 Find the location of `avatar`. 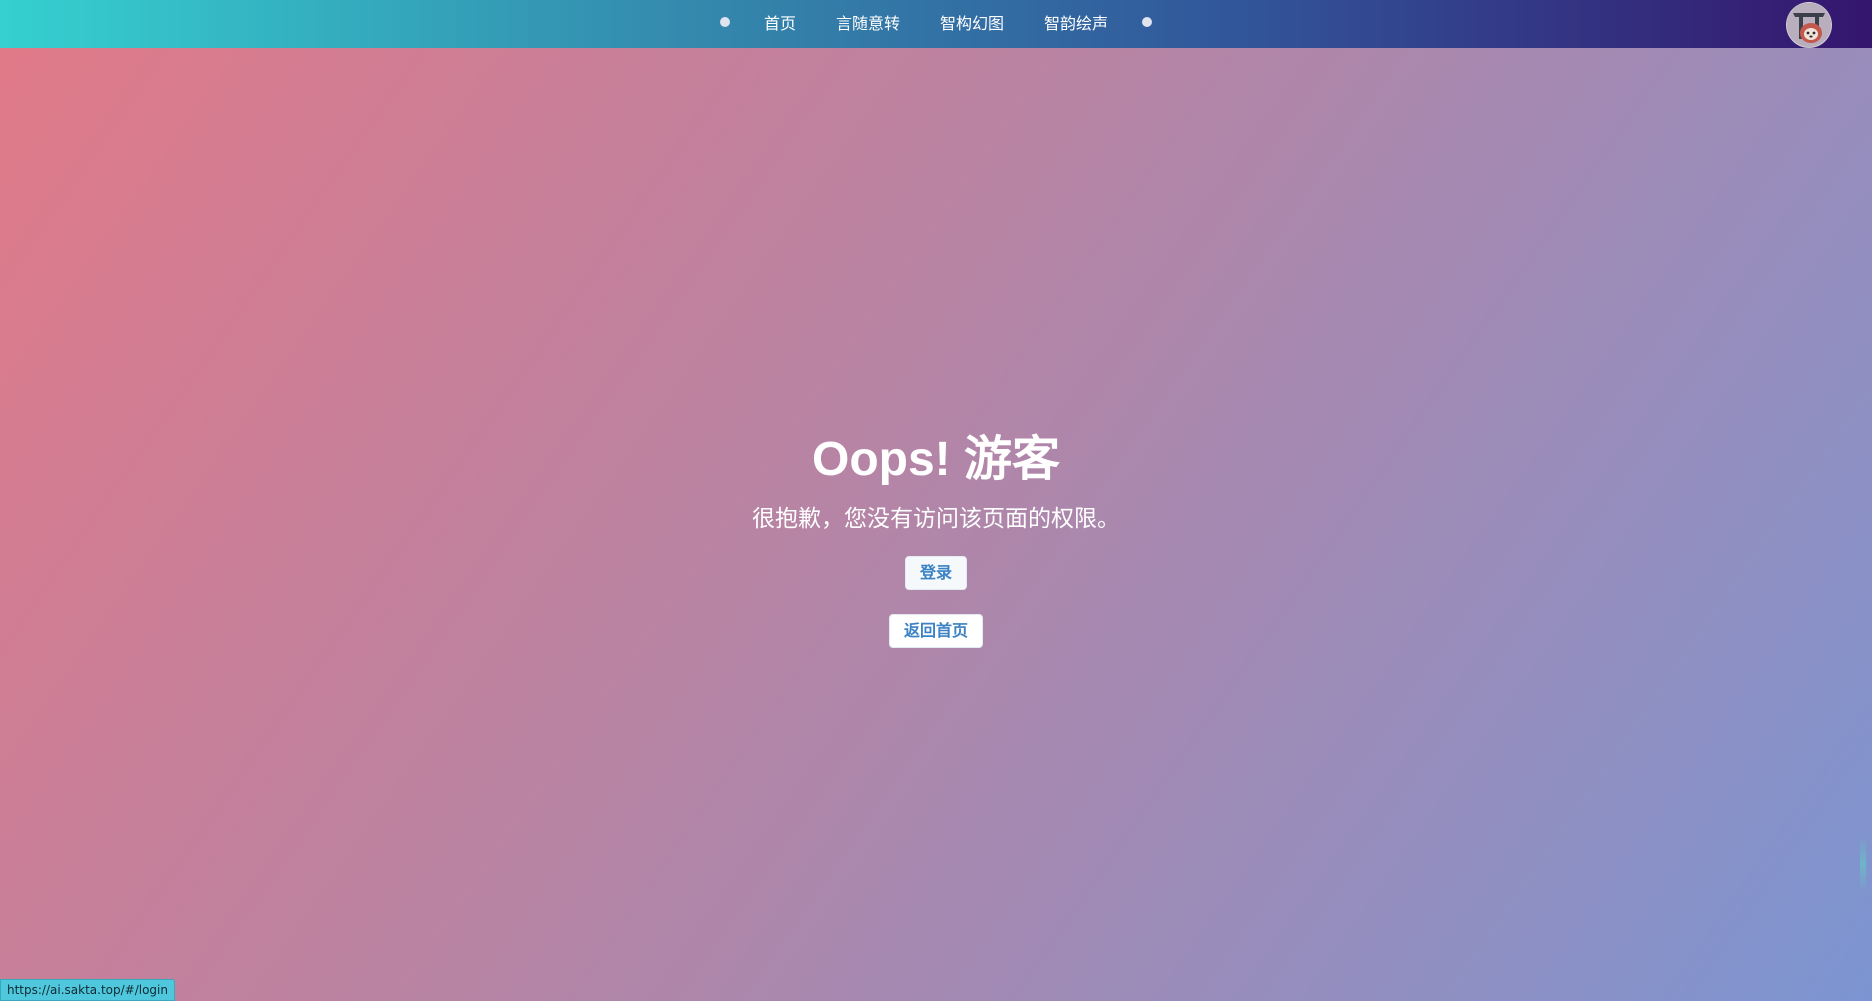

avatar is located at coordinates (1809, 25).